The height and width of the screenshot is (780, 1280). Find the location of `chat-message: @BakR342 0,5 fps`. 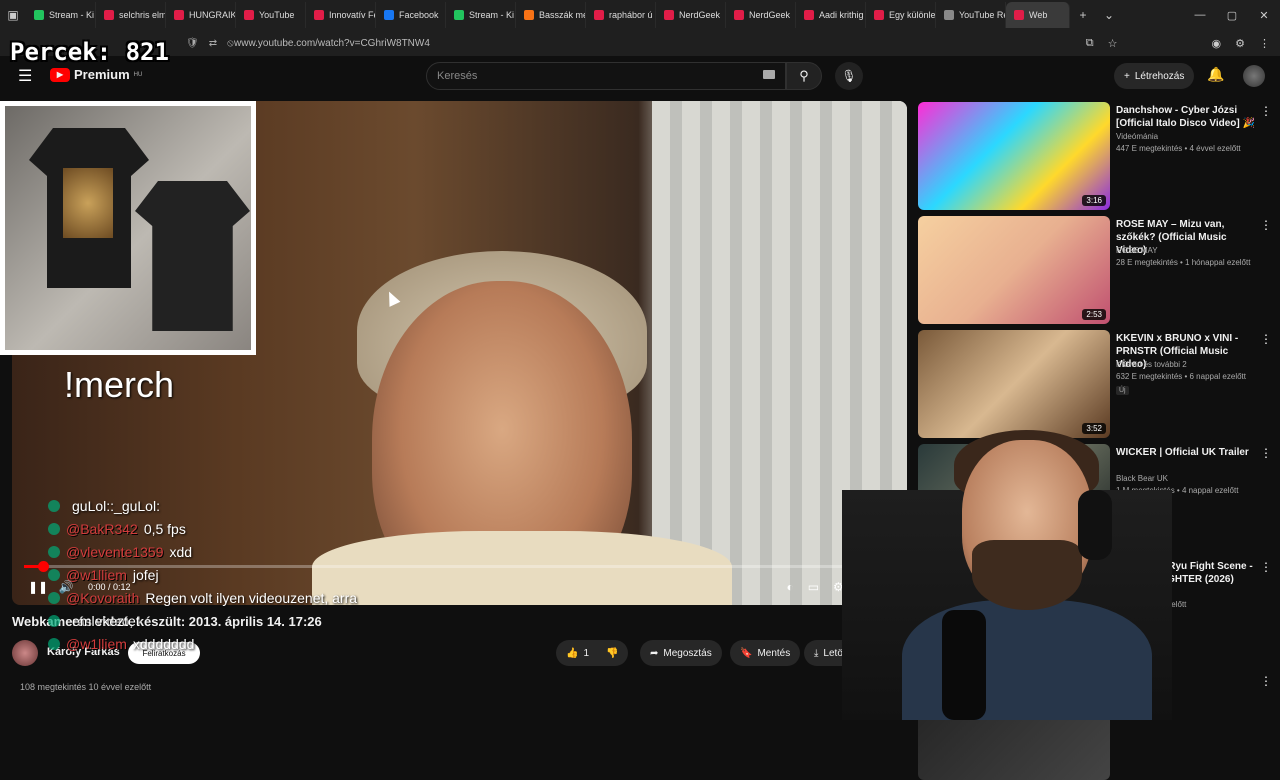

chat-message: @BakR342 0,5 fps is located at coordinates (202, 528).